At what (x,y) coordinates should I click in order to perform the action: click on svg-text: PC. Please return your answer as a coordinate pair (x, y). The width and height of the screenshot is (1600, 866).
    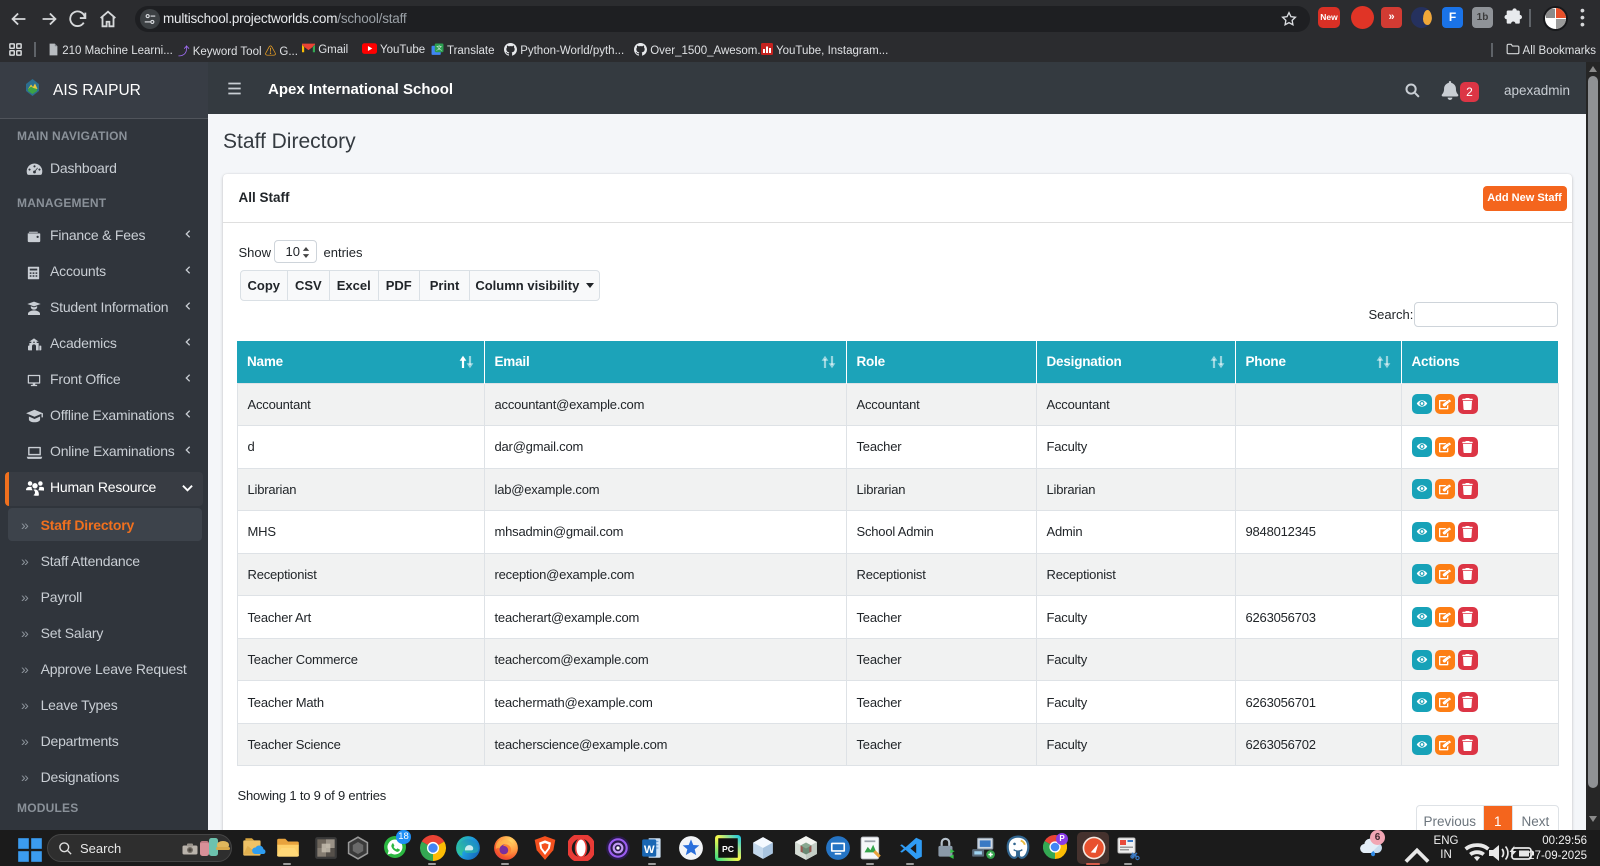
    Looking at the image, I should click on (728, 849).